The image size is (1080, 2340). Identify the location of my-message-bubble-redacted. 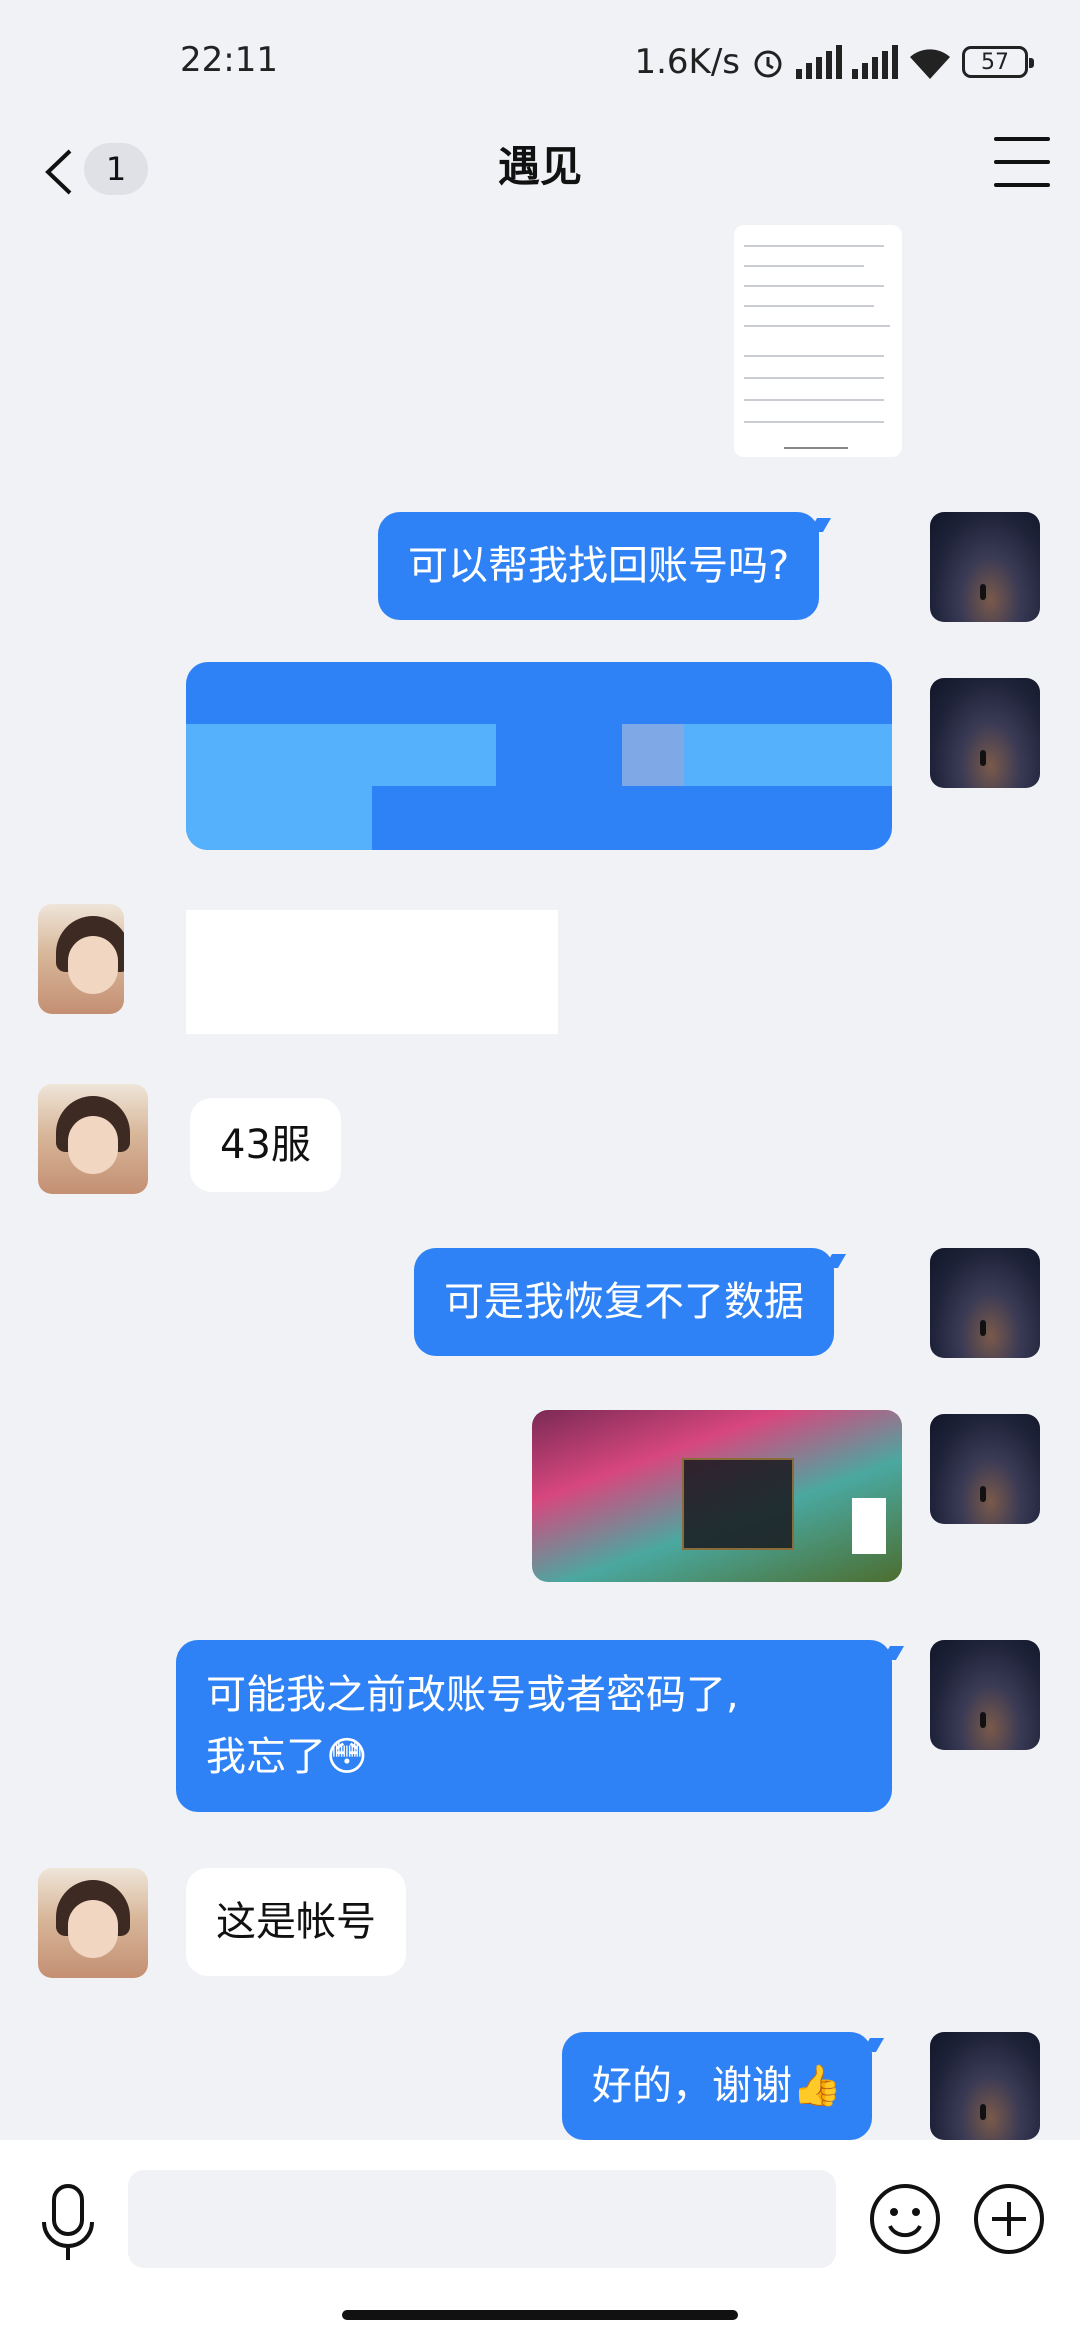
(539, 756).